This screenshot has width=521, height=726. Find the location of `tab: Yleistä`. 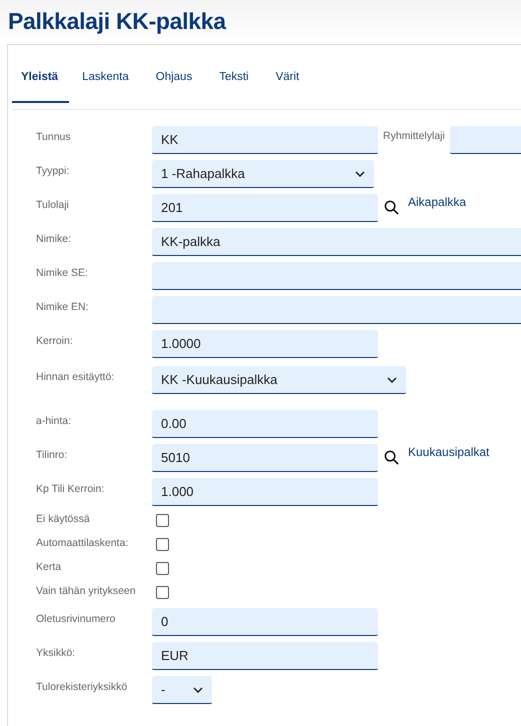

tab: Yleistä is located at coordinates (41, 84).